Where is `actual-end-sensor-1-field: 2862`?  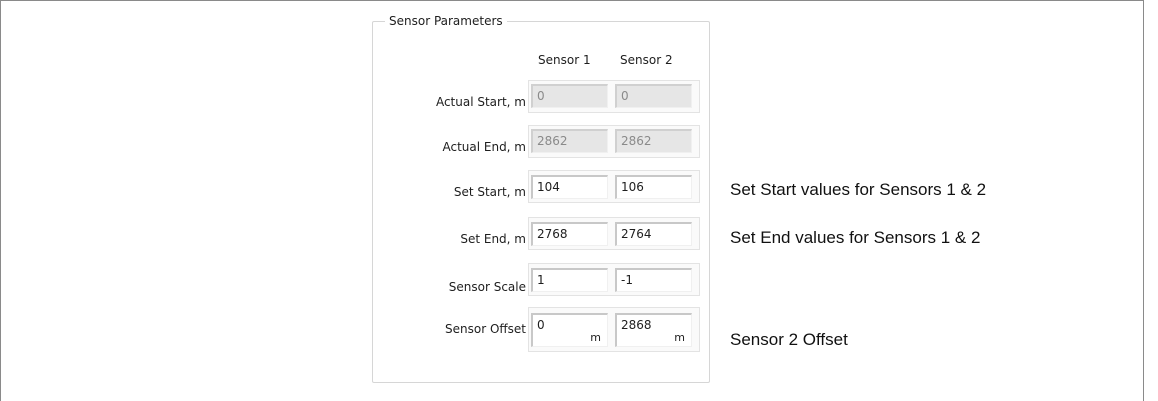 actual-end-sensor-1-field: 2862 is located at coordinates (569, 141).